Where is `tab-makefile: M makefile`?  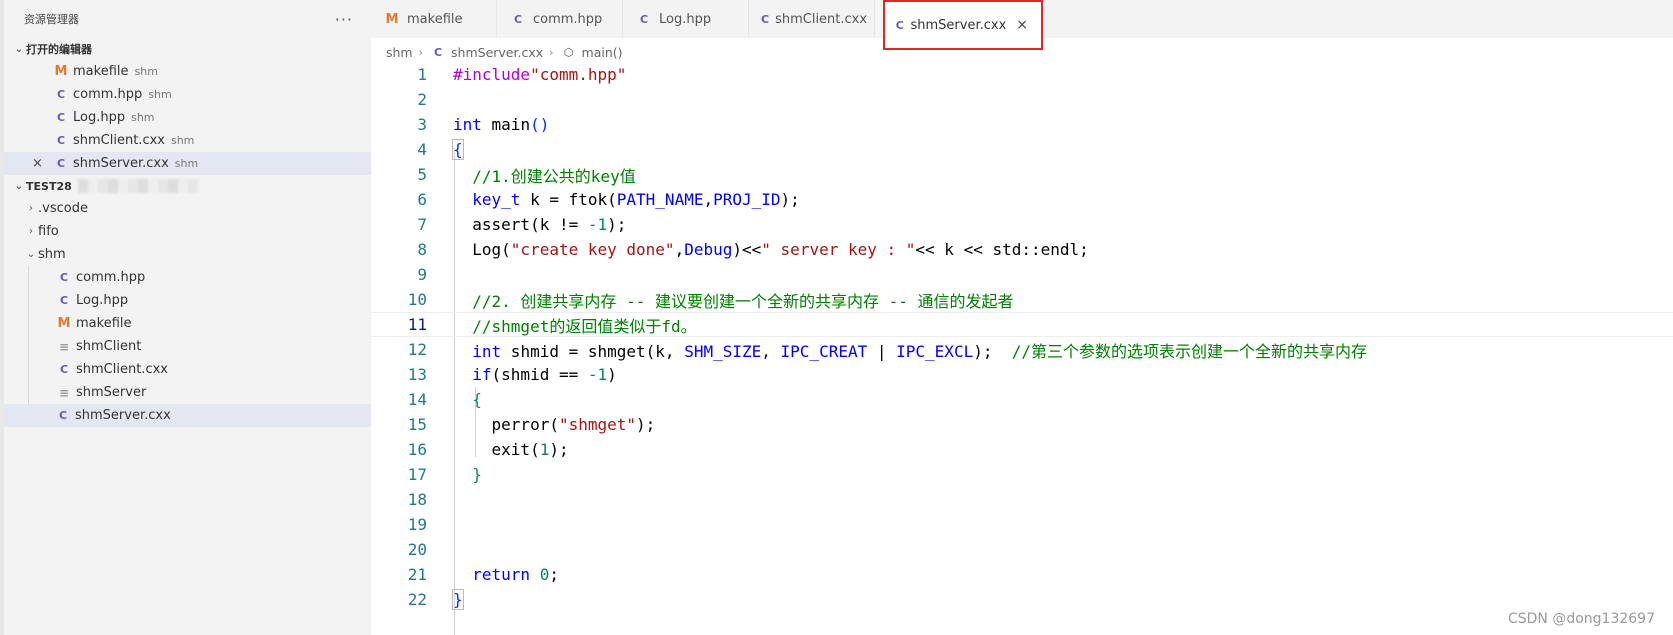
tab-makefile: M makefile is located at coordinates (434, 19).